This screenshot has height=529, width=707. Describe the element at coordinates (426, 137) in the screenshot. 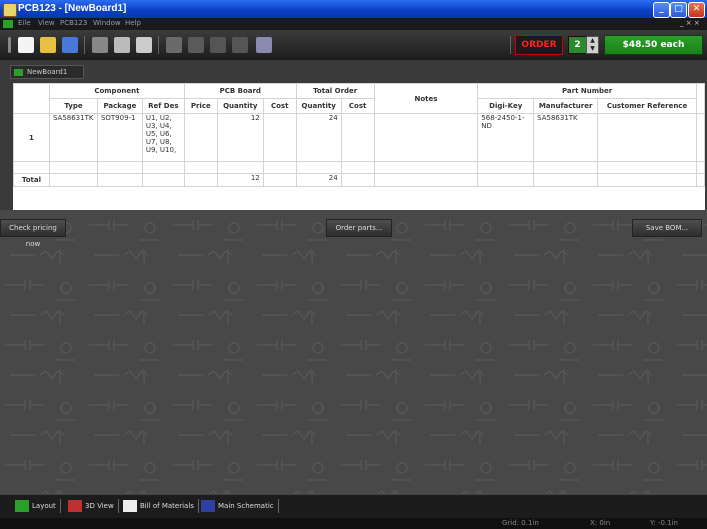

I see `cell-notes` at that location.